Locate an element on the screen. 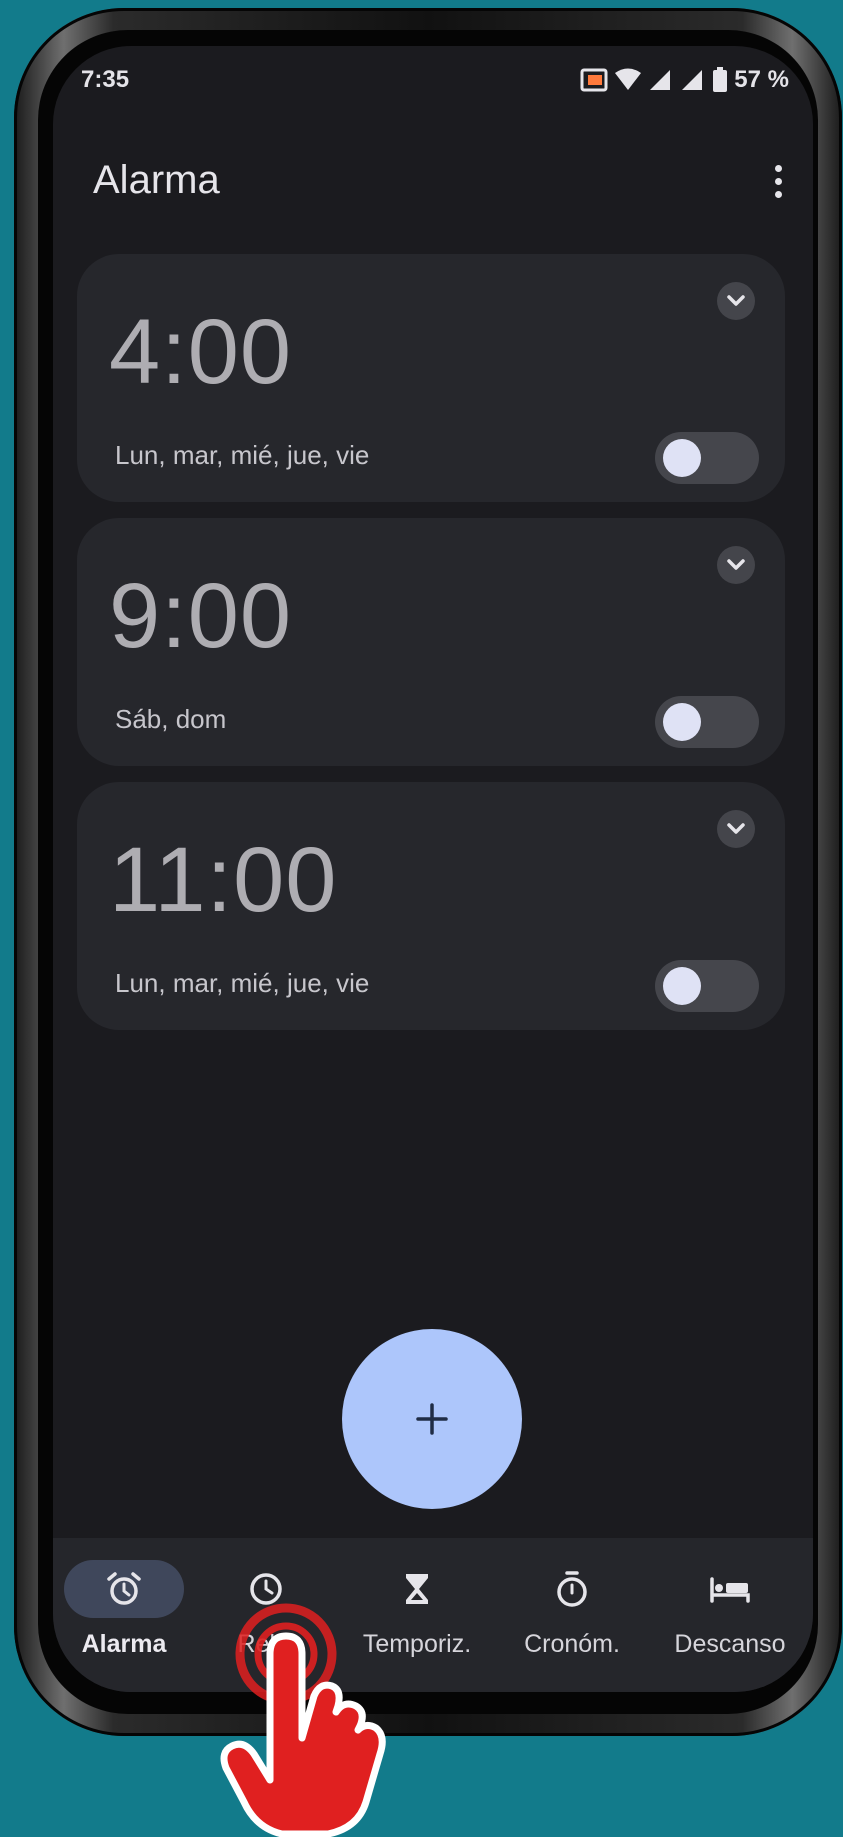 Image resolution: width=843 pixels, height=1837 pixels. alarm-card: 11:00 Lun, mar, mié, jue, vie is located at coordinates (431, 906).